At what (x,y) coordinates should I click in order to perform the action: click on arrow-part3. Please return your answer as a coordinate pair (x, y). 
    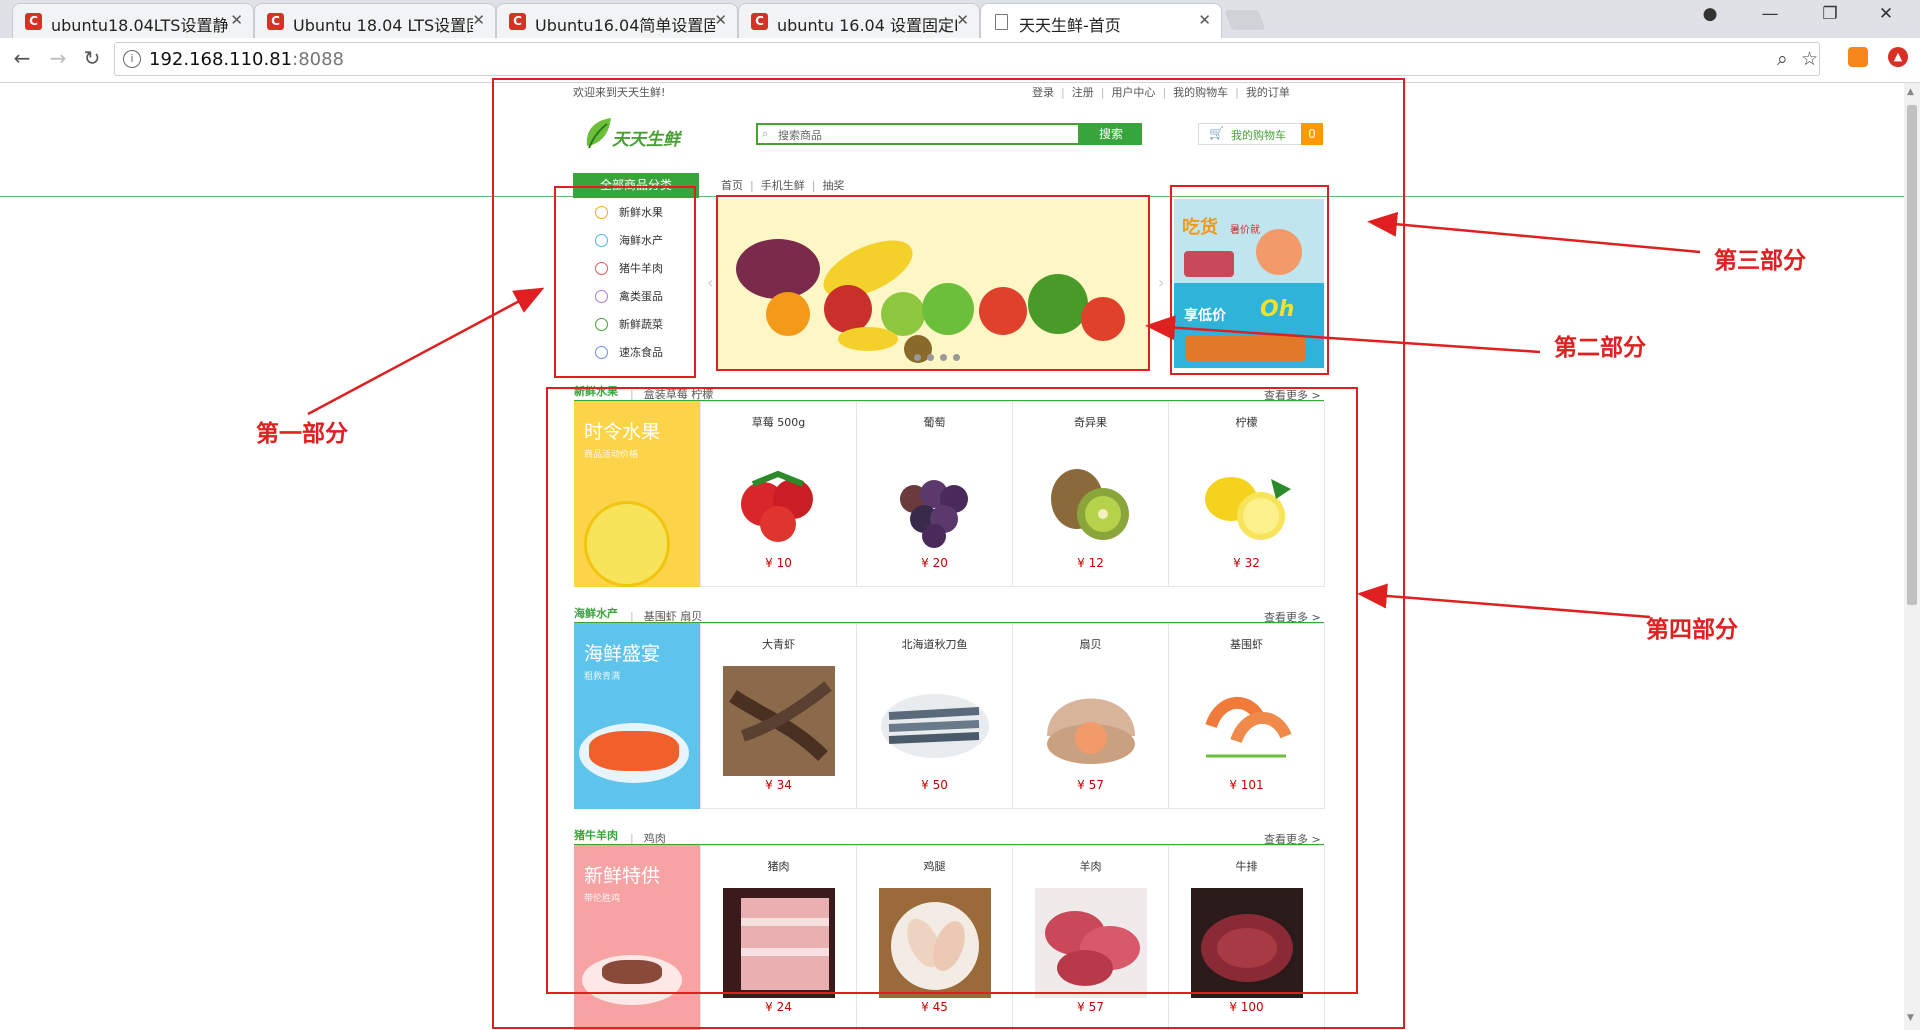
    Looking at the image, I should click on (1534, 232).